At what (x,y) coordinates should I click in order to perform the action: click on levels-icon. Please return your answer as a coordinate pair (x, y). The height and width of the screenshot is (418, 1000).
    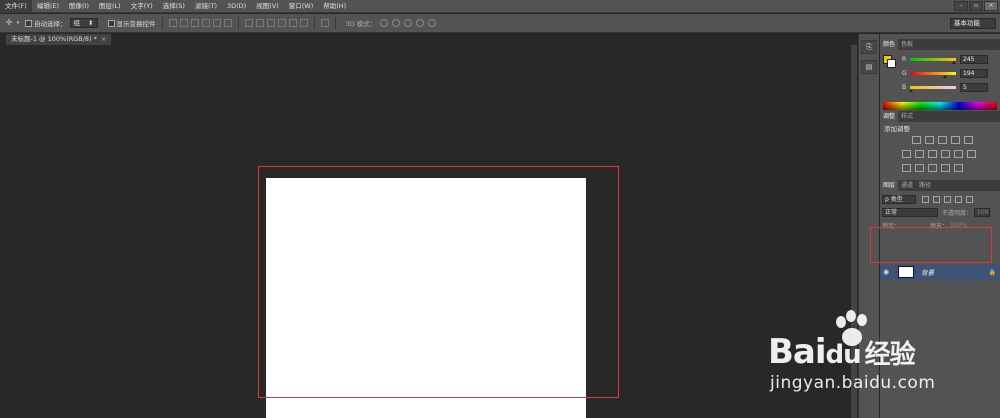
    Looking at the image, I should click on (929, 140).